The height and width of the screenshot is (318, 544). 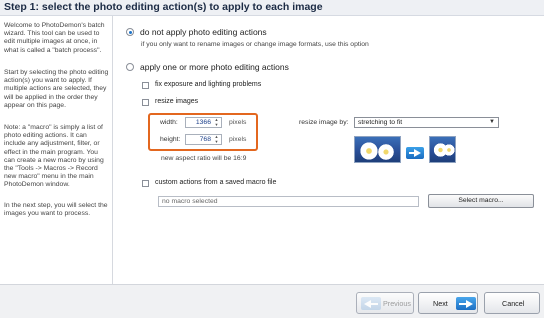 What do you see at coordinates (176, 101) in the screenshot?
I see `resize-images-label: resize images` at bounding box center [176, 101].